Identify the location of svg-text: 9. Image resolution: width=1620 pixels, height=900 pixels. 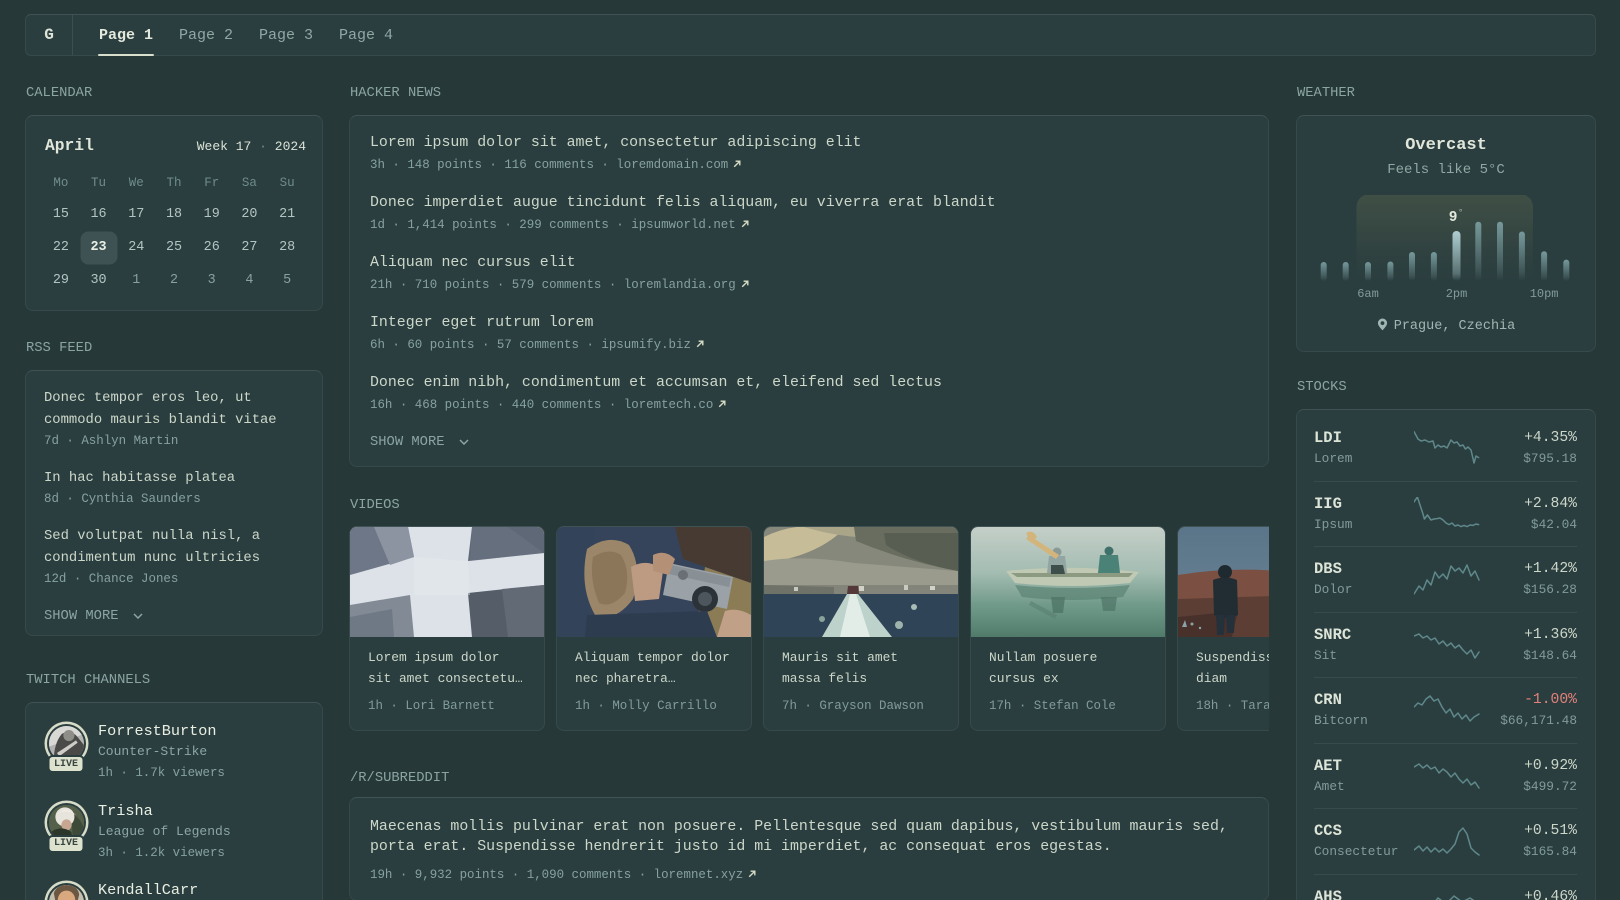
(1453, 218).